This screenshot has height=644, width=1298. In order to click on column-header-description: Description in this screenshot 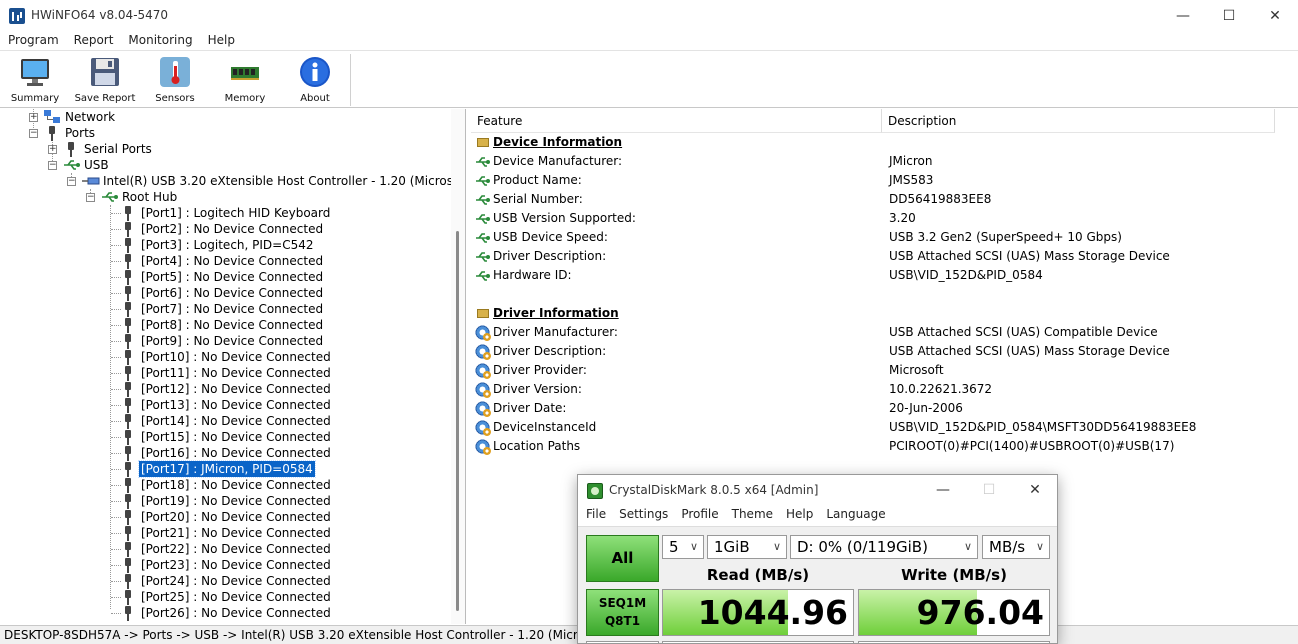, I will do `click(1078, 121)`.